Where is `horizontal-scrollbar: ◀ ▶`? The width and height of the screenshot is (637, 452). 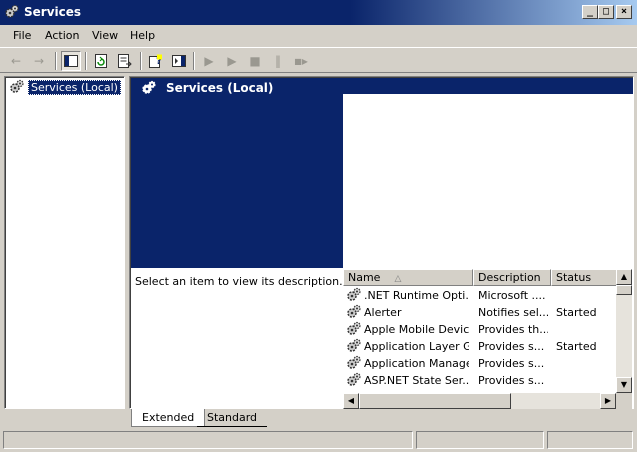 horizontal-scrollbar: ◀ ▶ is located at coordinates (479, 401).